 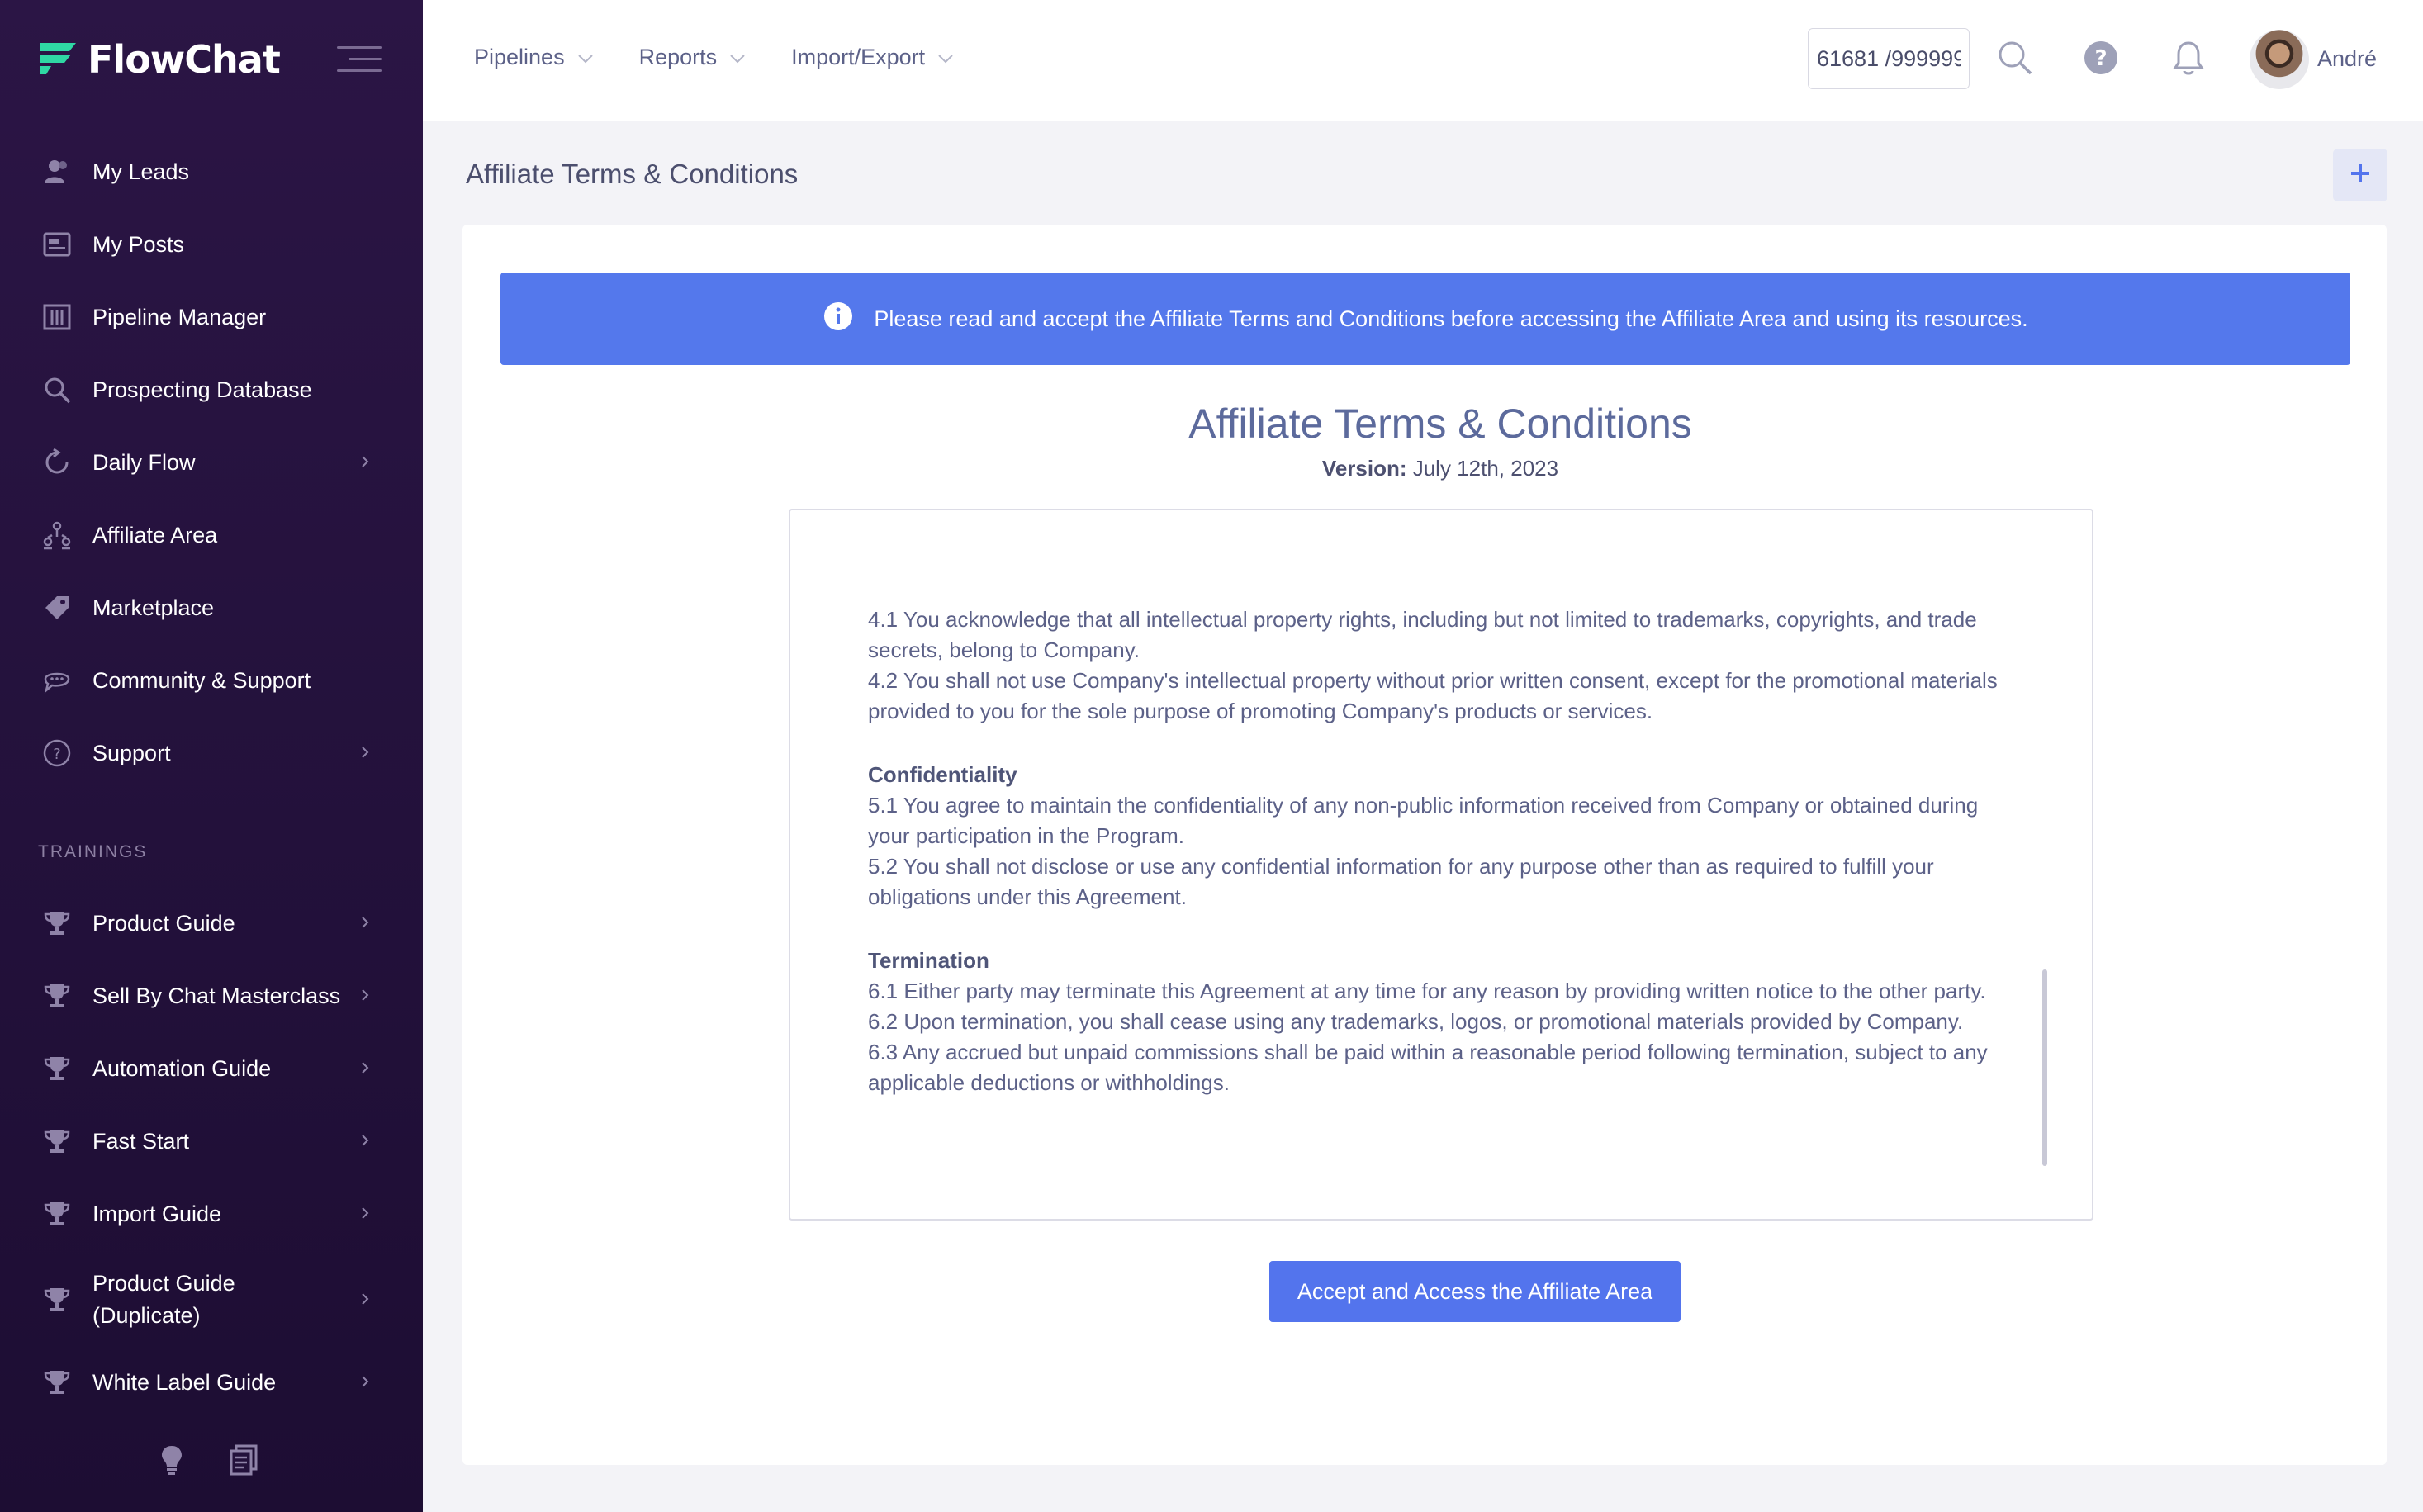 What do you see at coordinates (245, 1459) in the screenshot?
I see `notes-icon` at bounding box center [245, 1459].